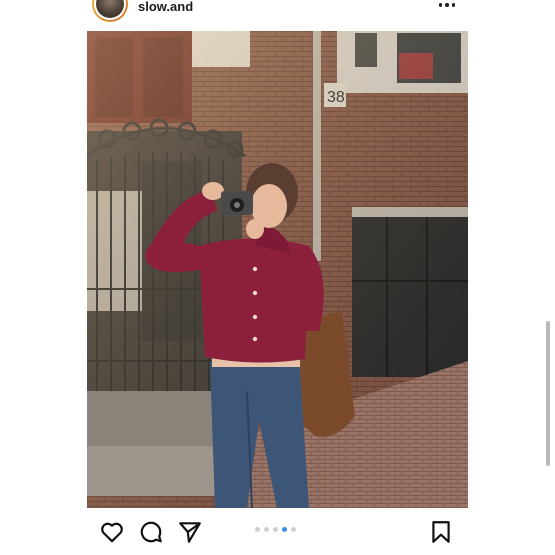  I want to click on carousel-indicator, so click(275, 529).